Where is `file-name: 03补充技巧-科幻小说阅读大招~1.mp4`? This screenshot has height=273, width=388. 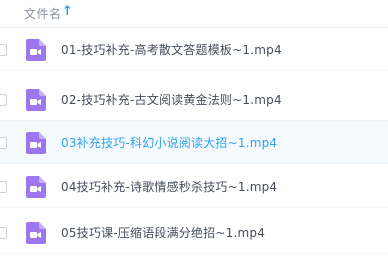 file-name: 03补充技巧-科幻小说阅读大招~1.mp4 is located at coordinates (169, 142).